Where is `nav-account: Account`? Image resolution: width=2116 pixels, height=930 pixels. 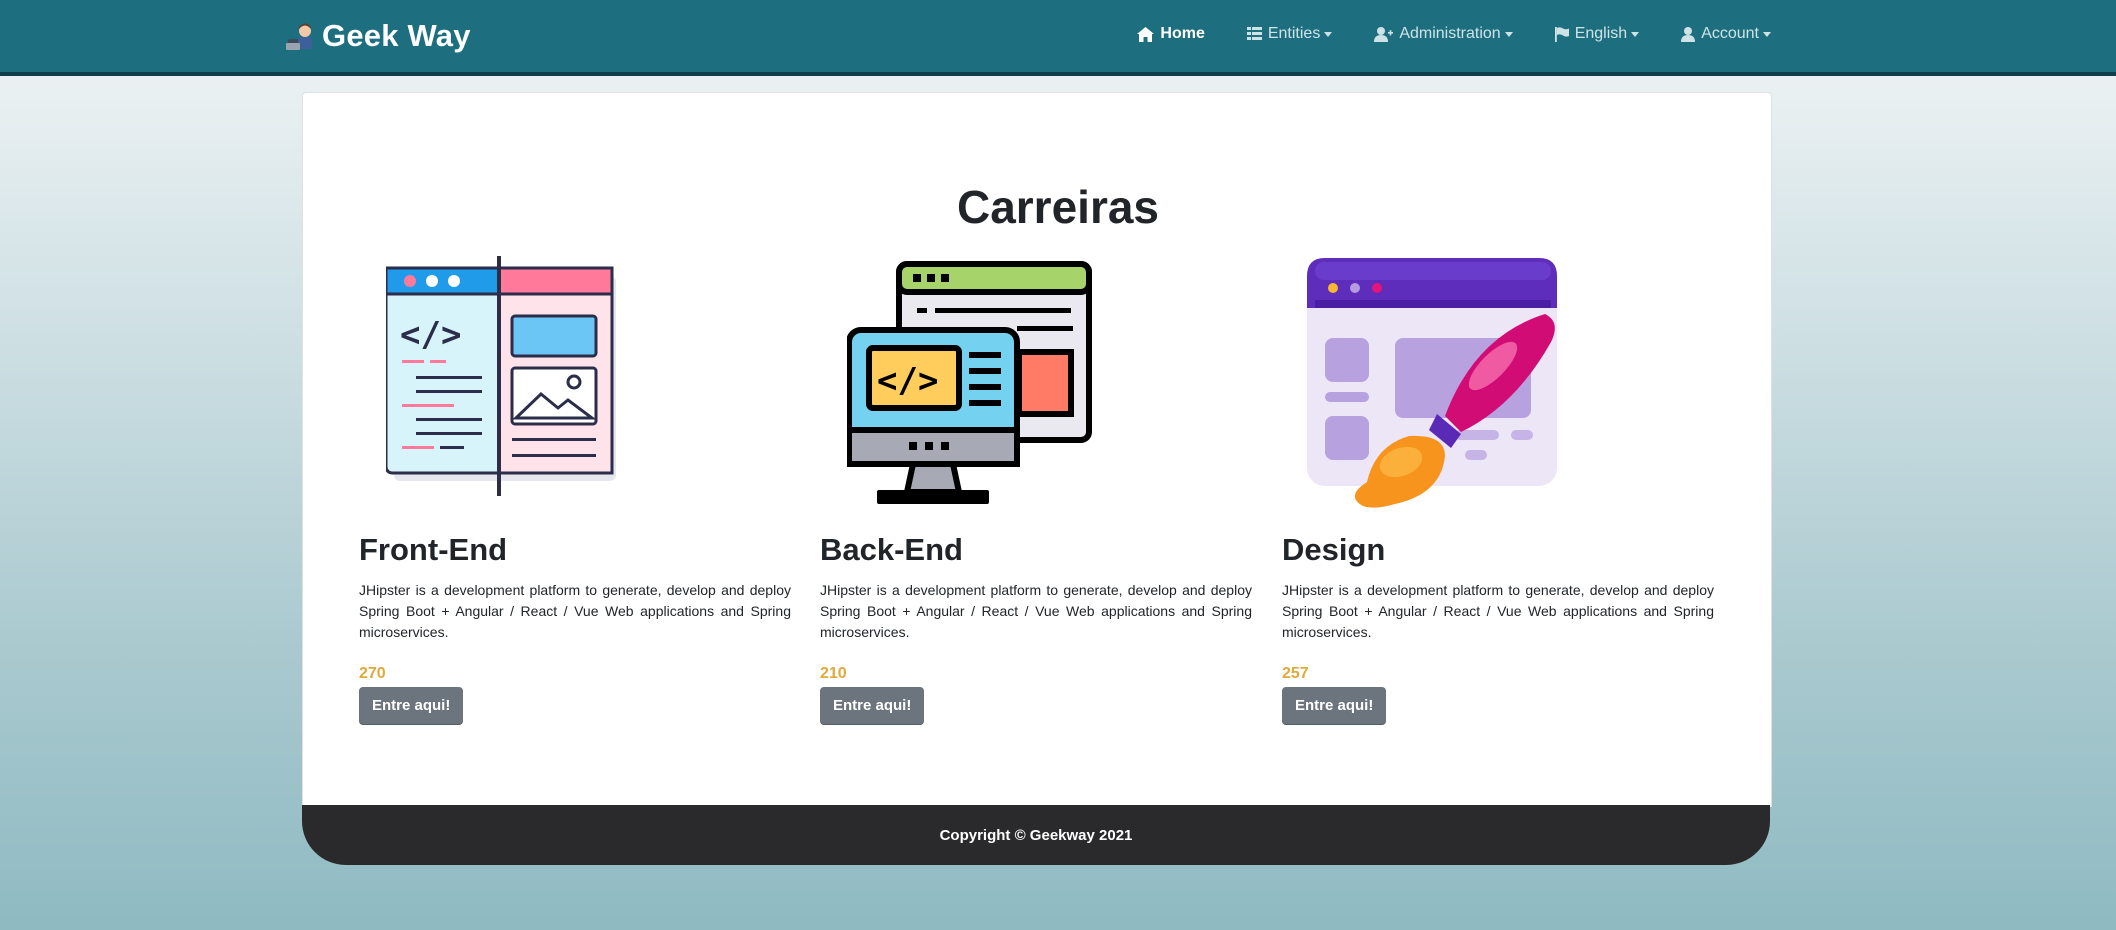 nav-account: Account is located at coordinates (1726, 34).